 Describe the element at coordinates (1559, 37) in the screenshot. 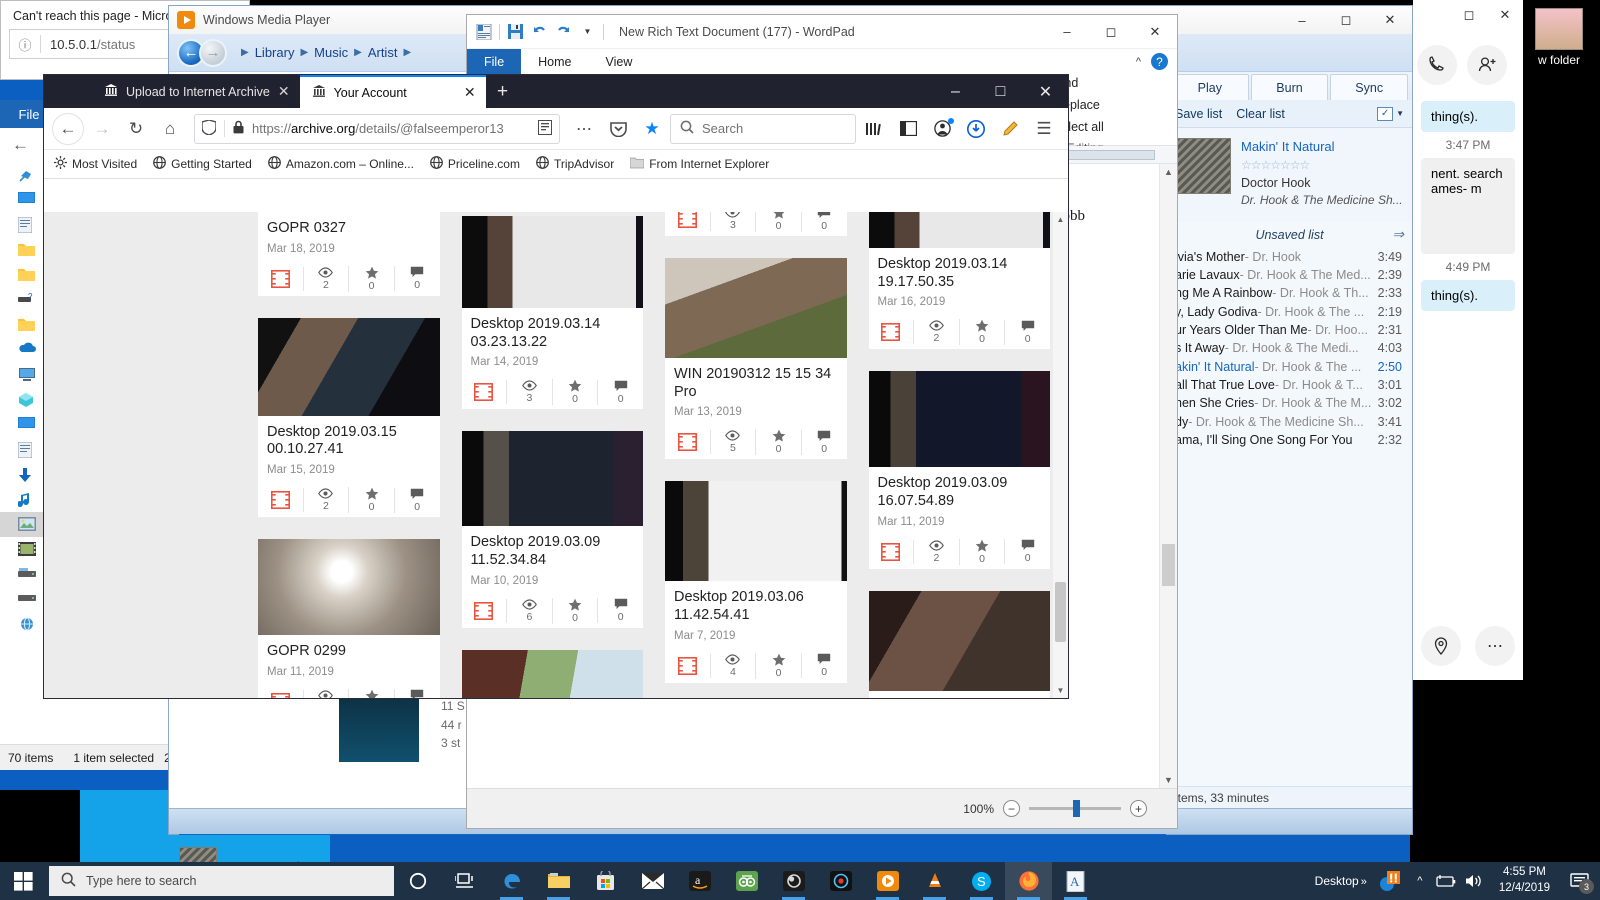

I see `desktop-folder-icon: w folder` at that location.